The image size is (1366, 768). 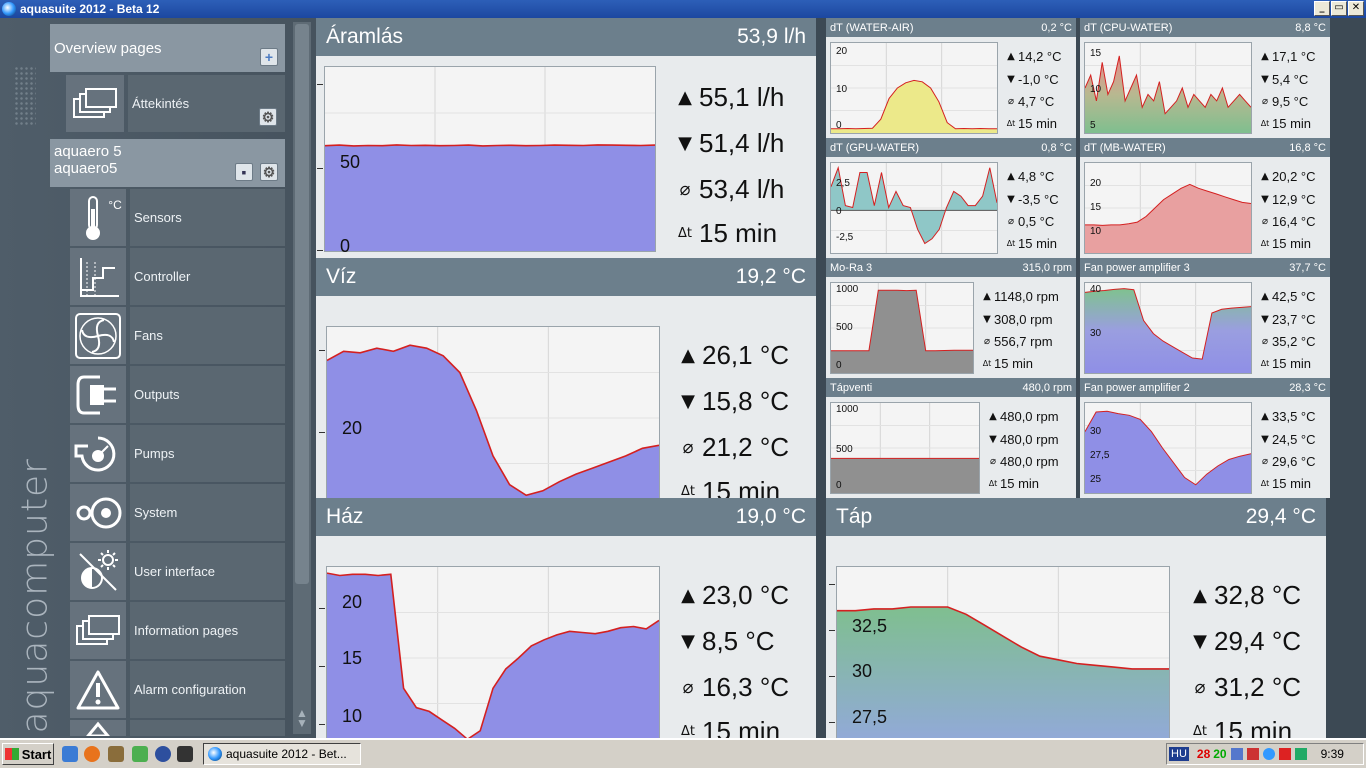 What do you see at coordinates (98, 512) in the screenshot?
I see `system-icon` at bounding box center [98, 512].